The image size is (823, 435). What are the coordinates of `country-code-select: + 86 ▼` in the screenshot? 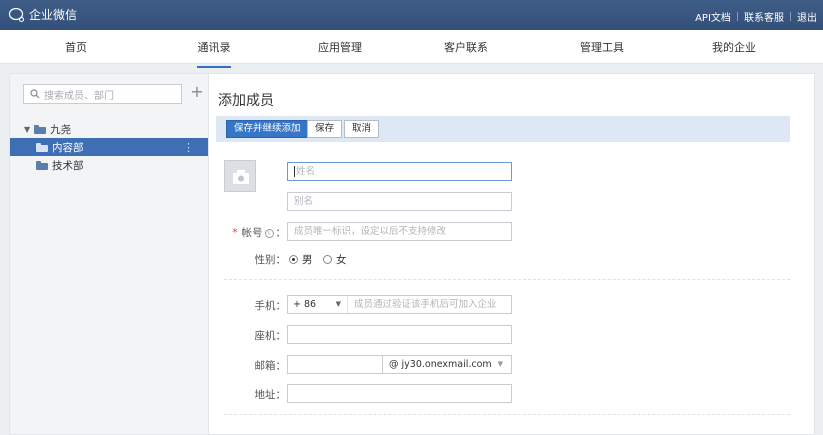 It's located at (318, 304).